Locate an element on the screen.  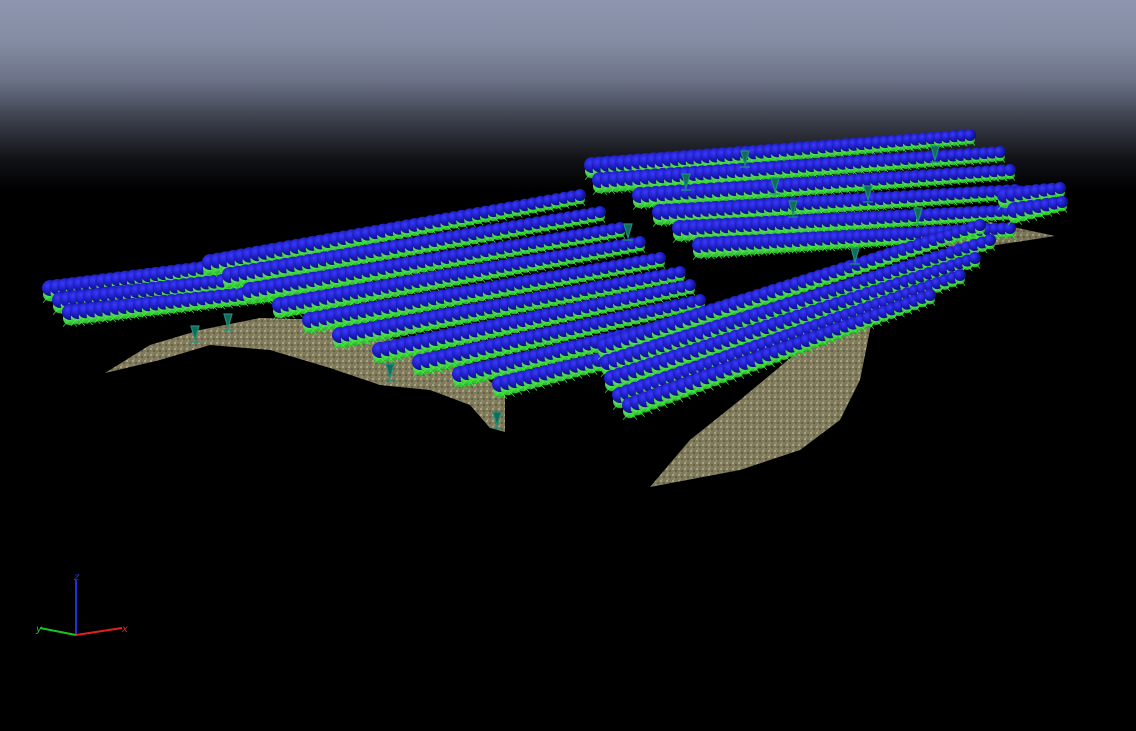
y-axis-label: y is located at coordinates (39, 629).